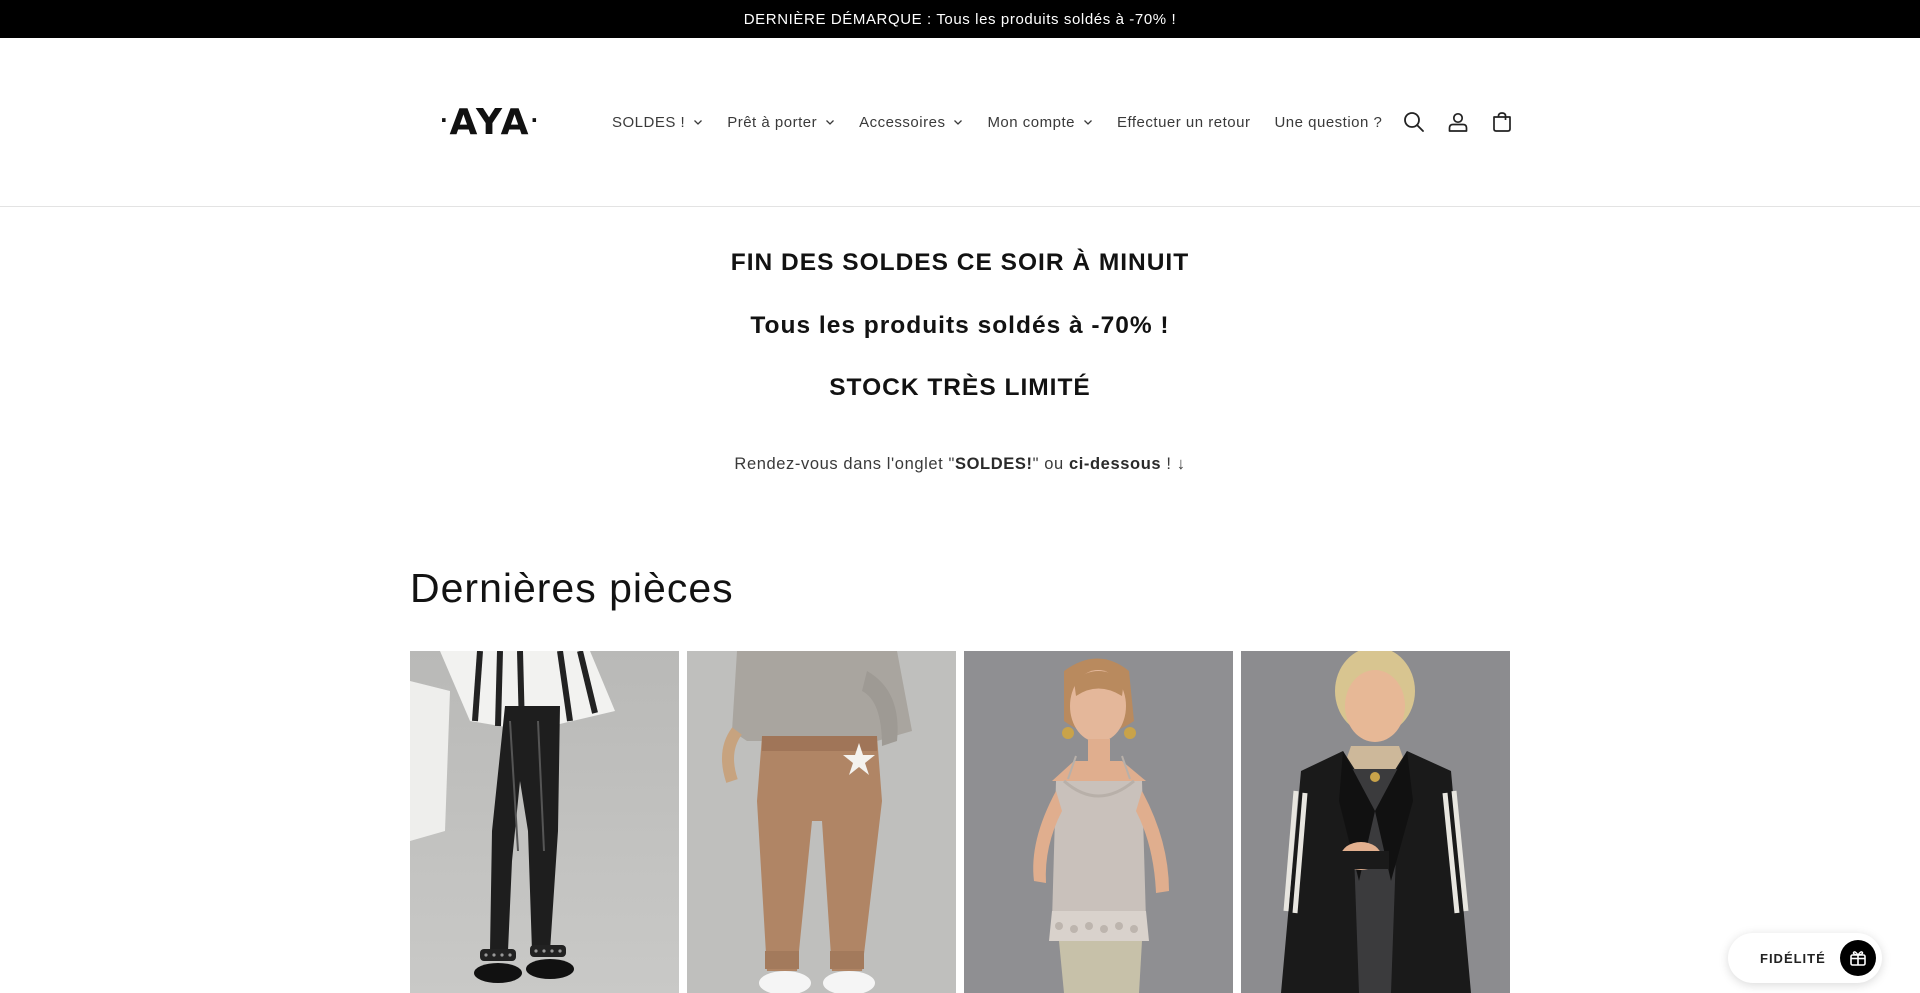 The width and height of the screenshot is (1920, 993). I want to click on nav-item-une-question: Une question ?, so click(1328, 122).